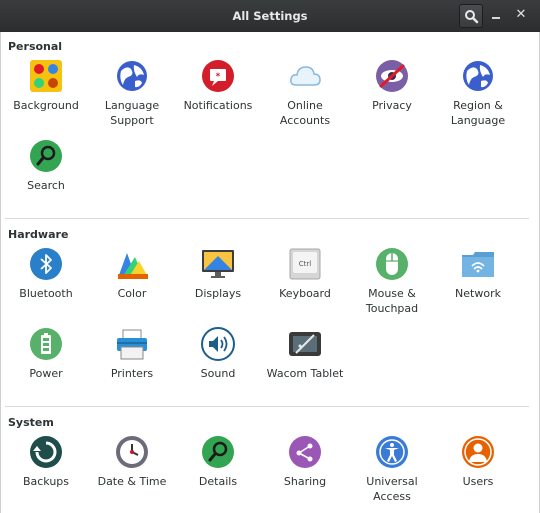  Describe the element at coordinates (46, 264) in the screenshot. I see `bluetooth-icon` at that location.